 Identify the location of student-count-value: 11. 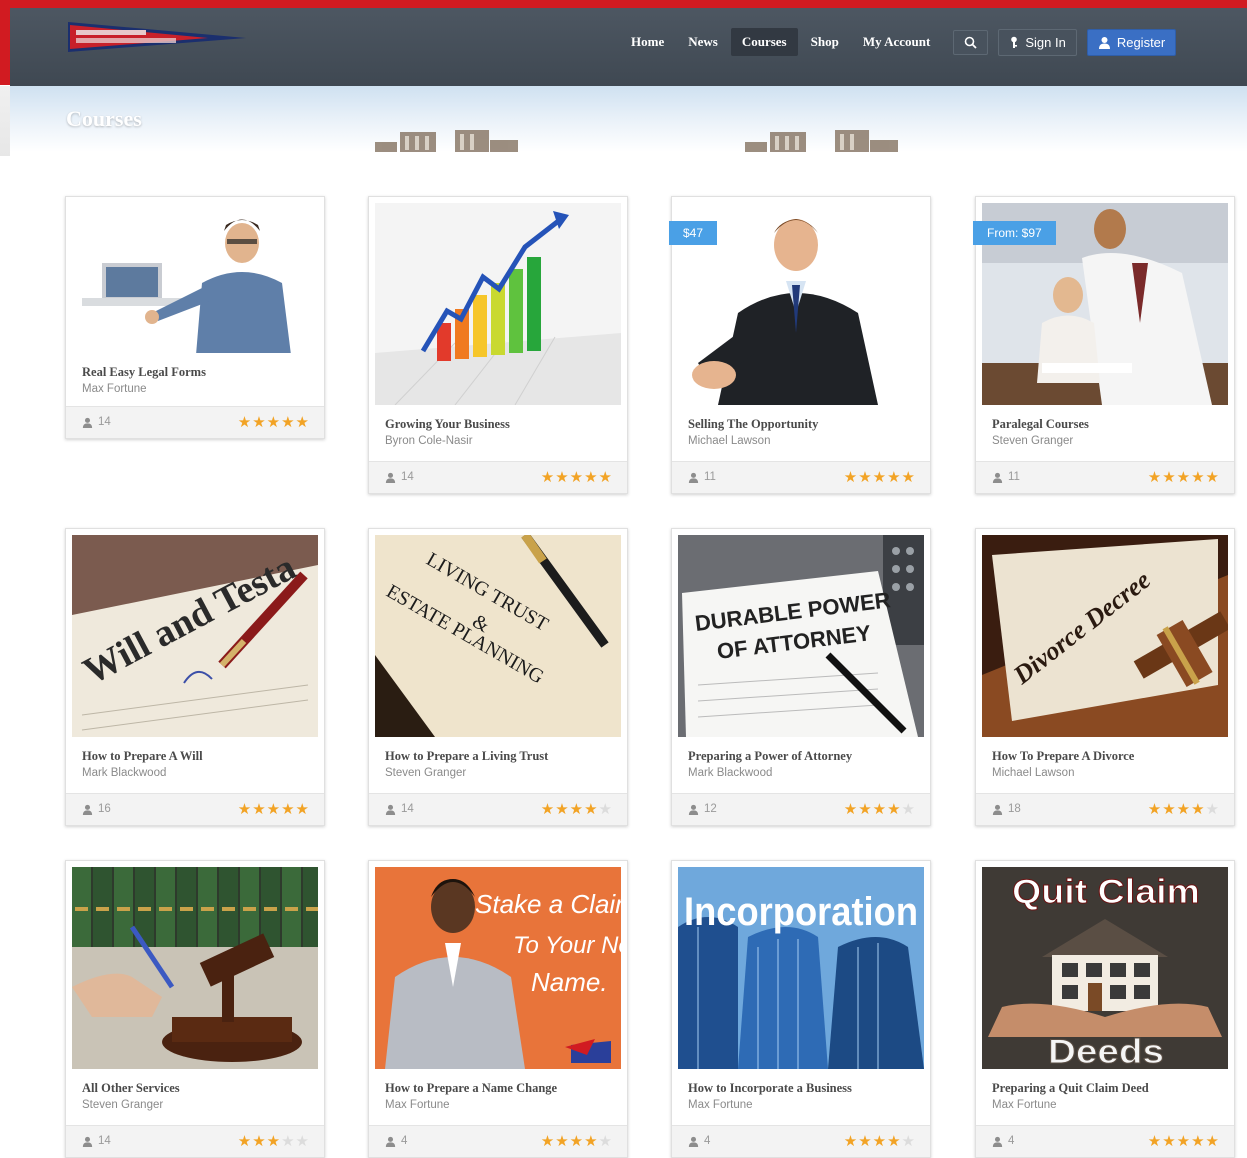
(1014, 477).